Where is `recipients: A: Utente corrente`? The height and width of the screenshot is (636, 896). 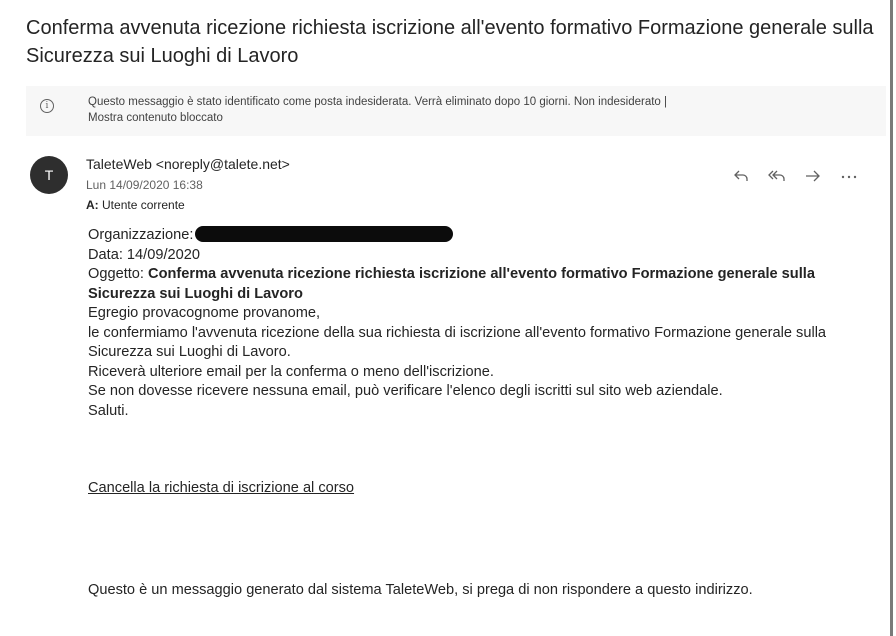 recipients: A: Utente corrente is located at coordinates (135, 205).